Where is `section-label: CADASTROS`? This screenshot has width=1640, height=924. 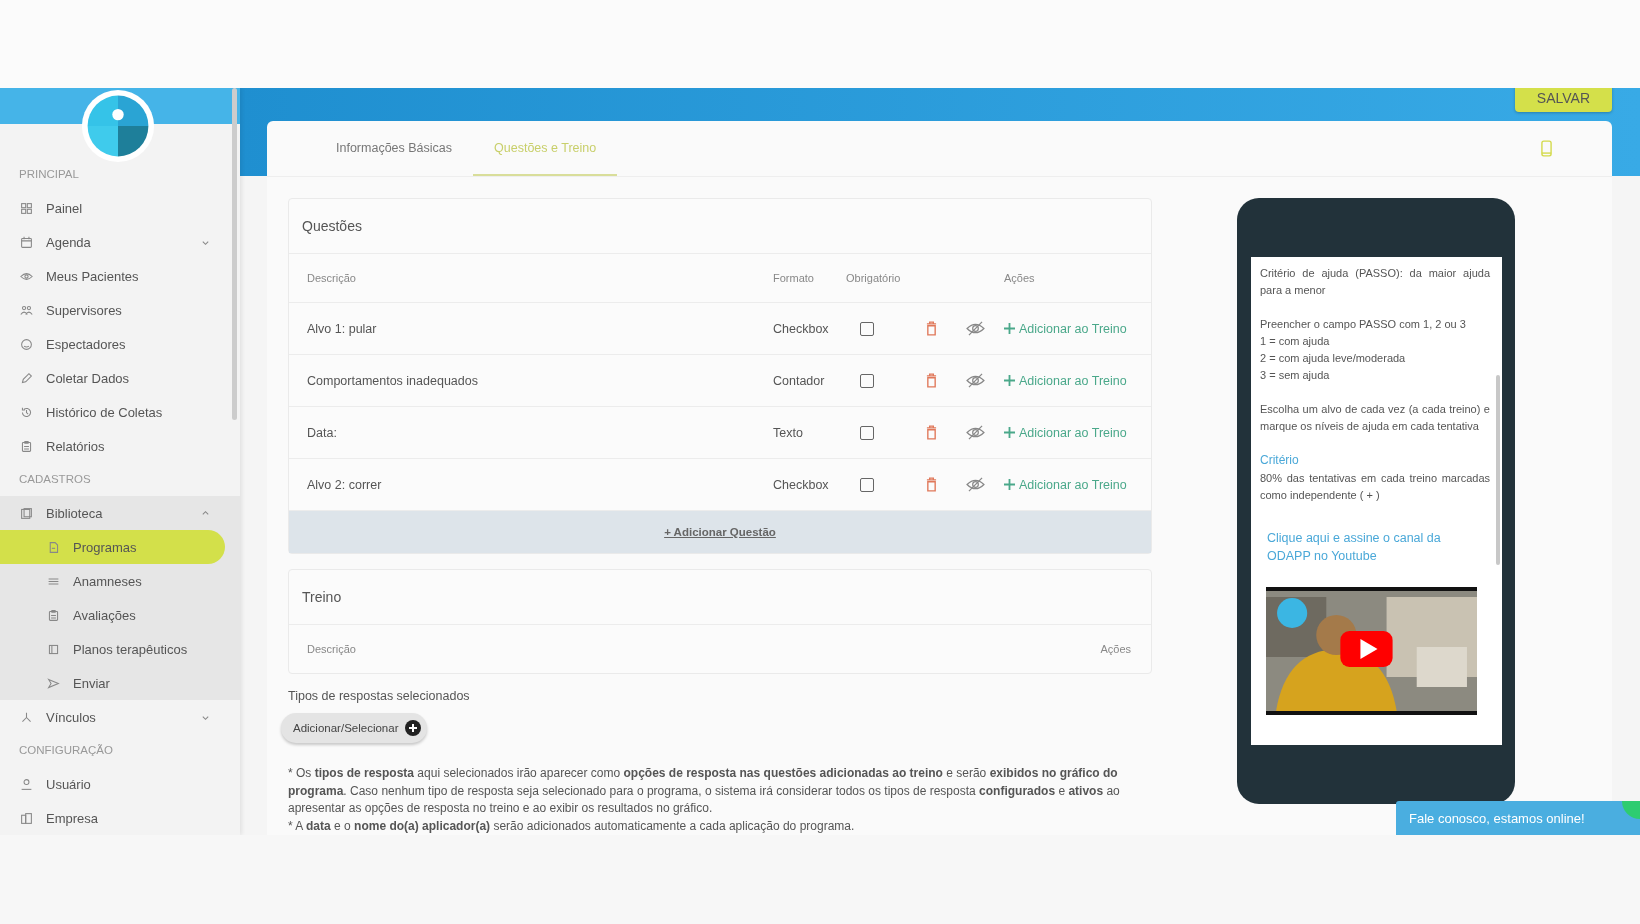 section-label: CADASTROS is located at coordinates (55, 479).